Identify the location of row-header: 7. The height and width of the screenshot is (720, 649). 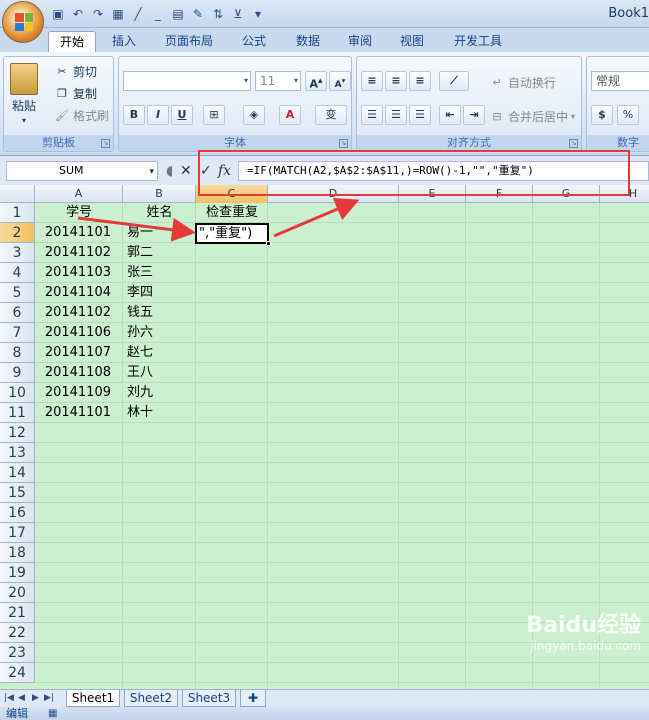
(17, 333).